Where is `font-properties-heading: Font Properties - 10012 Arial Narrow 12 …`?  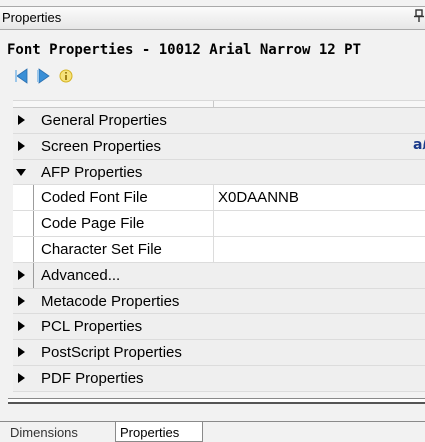
font-properties-heading: Font Properties - 10012 Arial Narrow 12 … is located at coordinates (184, 50).